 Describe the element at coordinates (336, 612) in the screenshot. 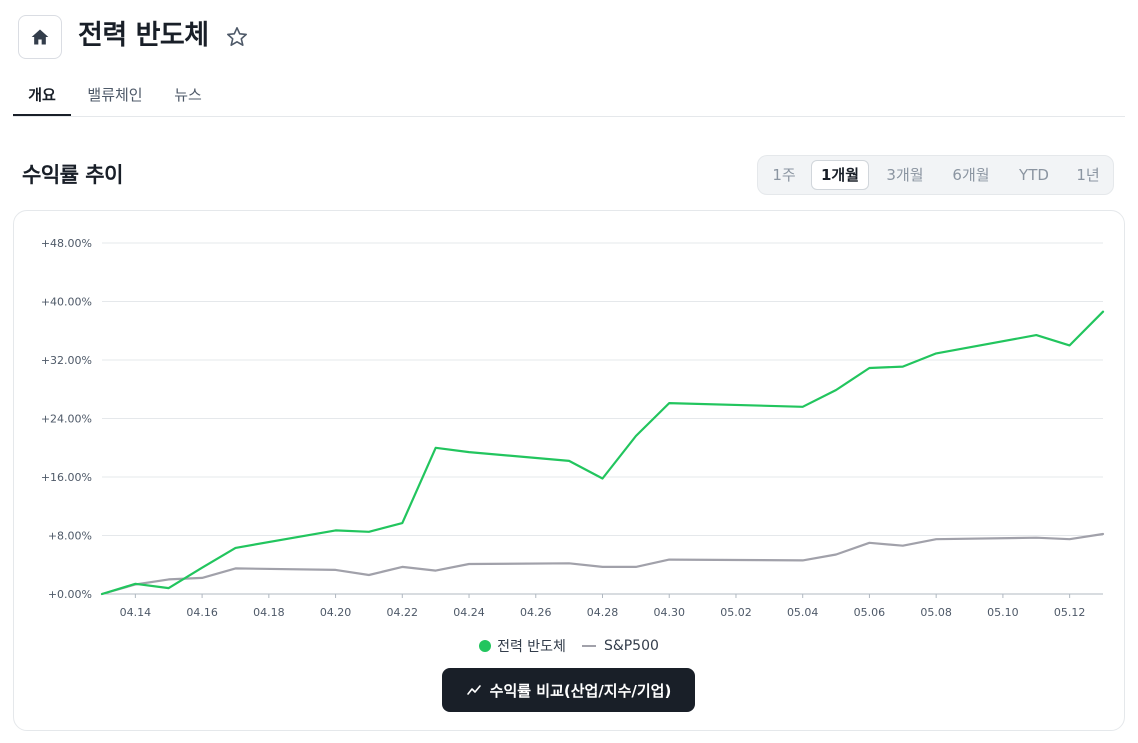

I see `x-tick-label: 04.20` at that location.